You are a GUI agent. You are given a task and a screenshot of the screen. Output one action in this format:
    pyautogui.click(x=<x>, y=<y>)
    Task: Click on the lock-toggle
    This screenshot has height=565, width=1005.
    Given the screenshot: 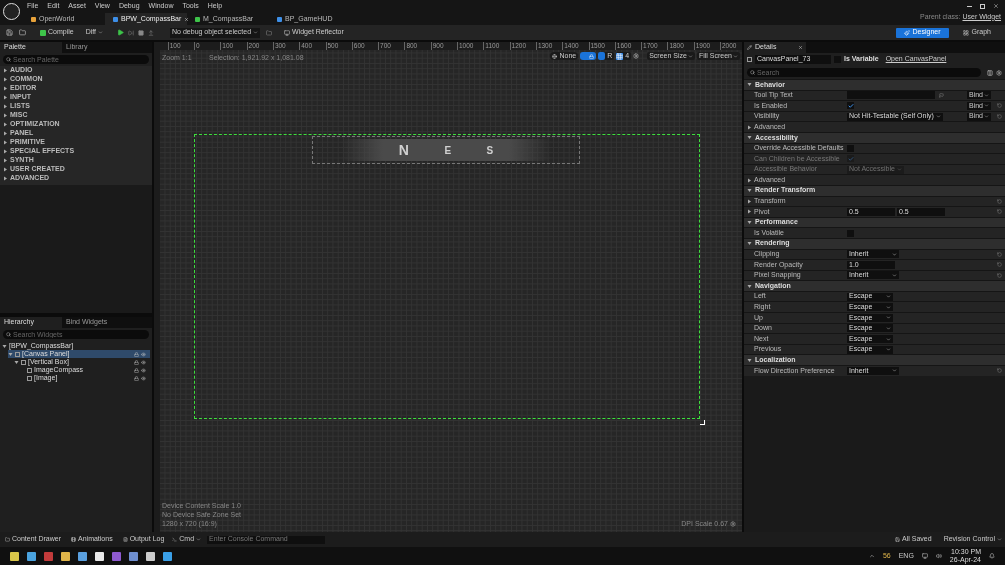 What is the action you would take?
    pyautogui.click(x=588, y=56)
    